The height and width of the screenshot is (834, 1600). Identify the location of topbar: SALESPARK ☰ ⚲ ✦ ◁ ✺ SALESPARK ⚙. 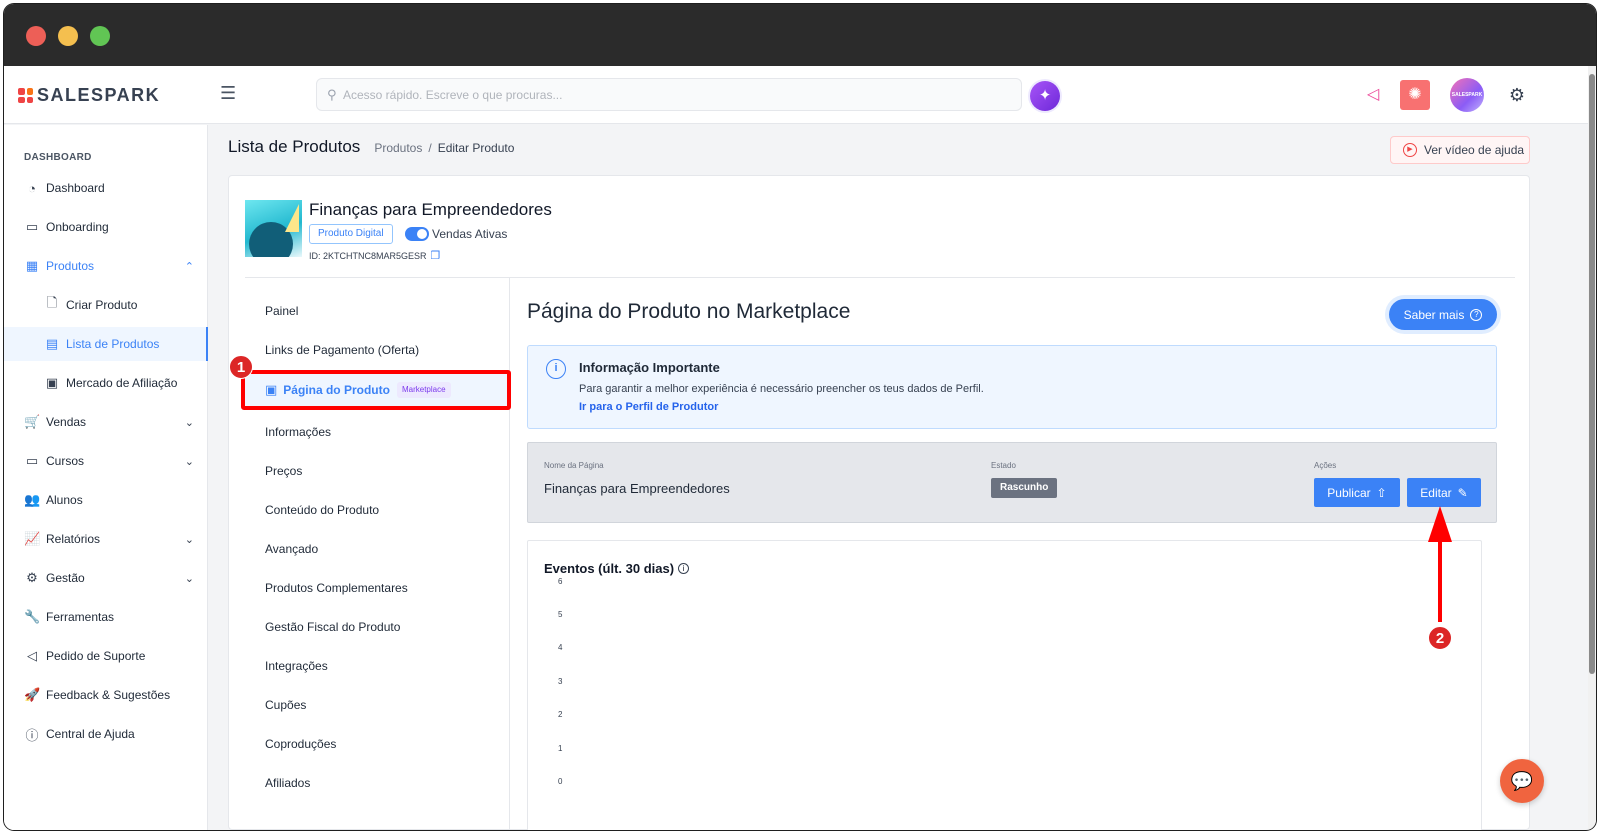
(796, 95).